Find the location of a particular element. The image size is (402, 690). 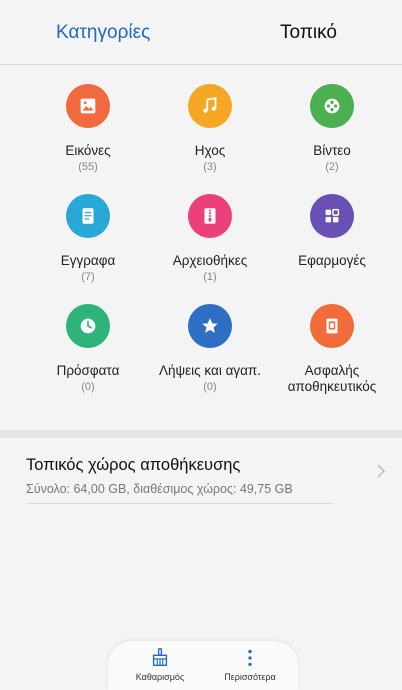

star-icon is located at coordinates (210, 326).